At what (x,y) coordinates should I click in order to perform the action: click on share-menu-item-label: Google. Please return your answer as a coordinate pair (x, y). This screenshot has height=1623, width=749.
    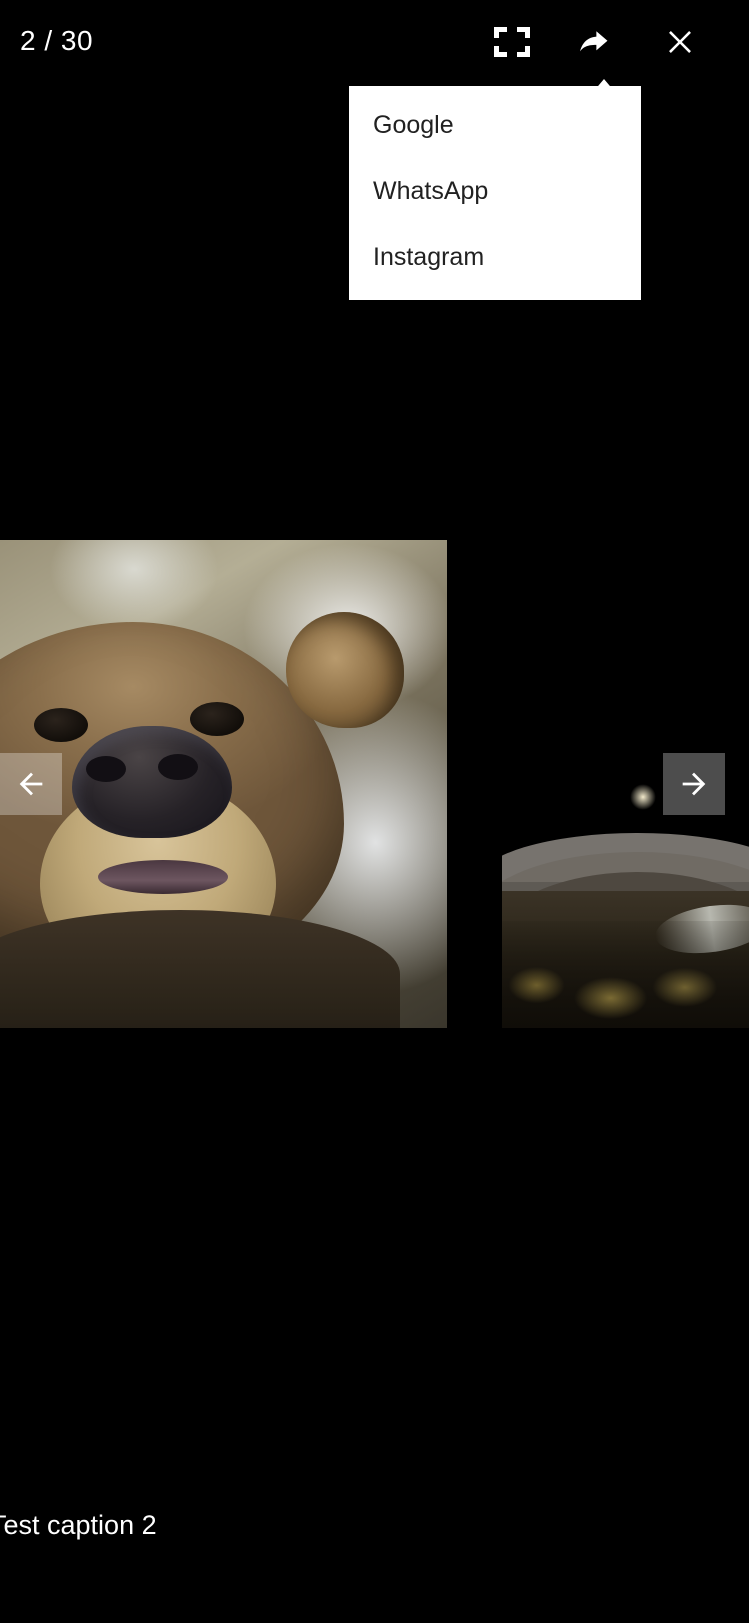
    Looking at the image, I should click on (413, 124).